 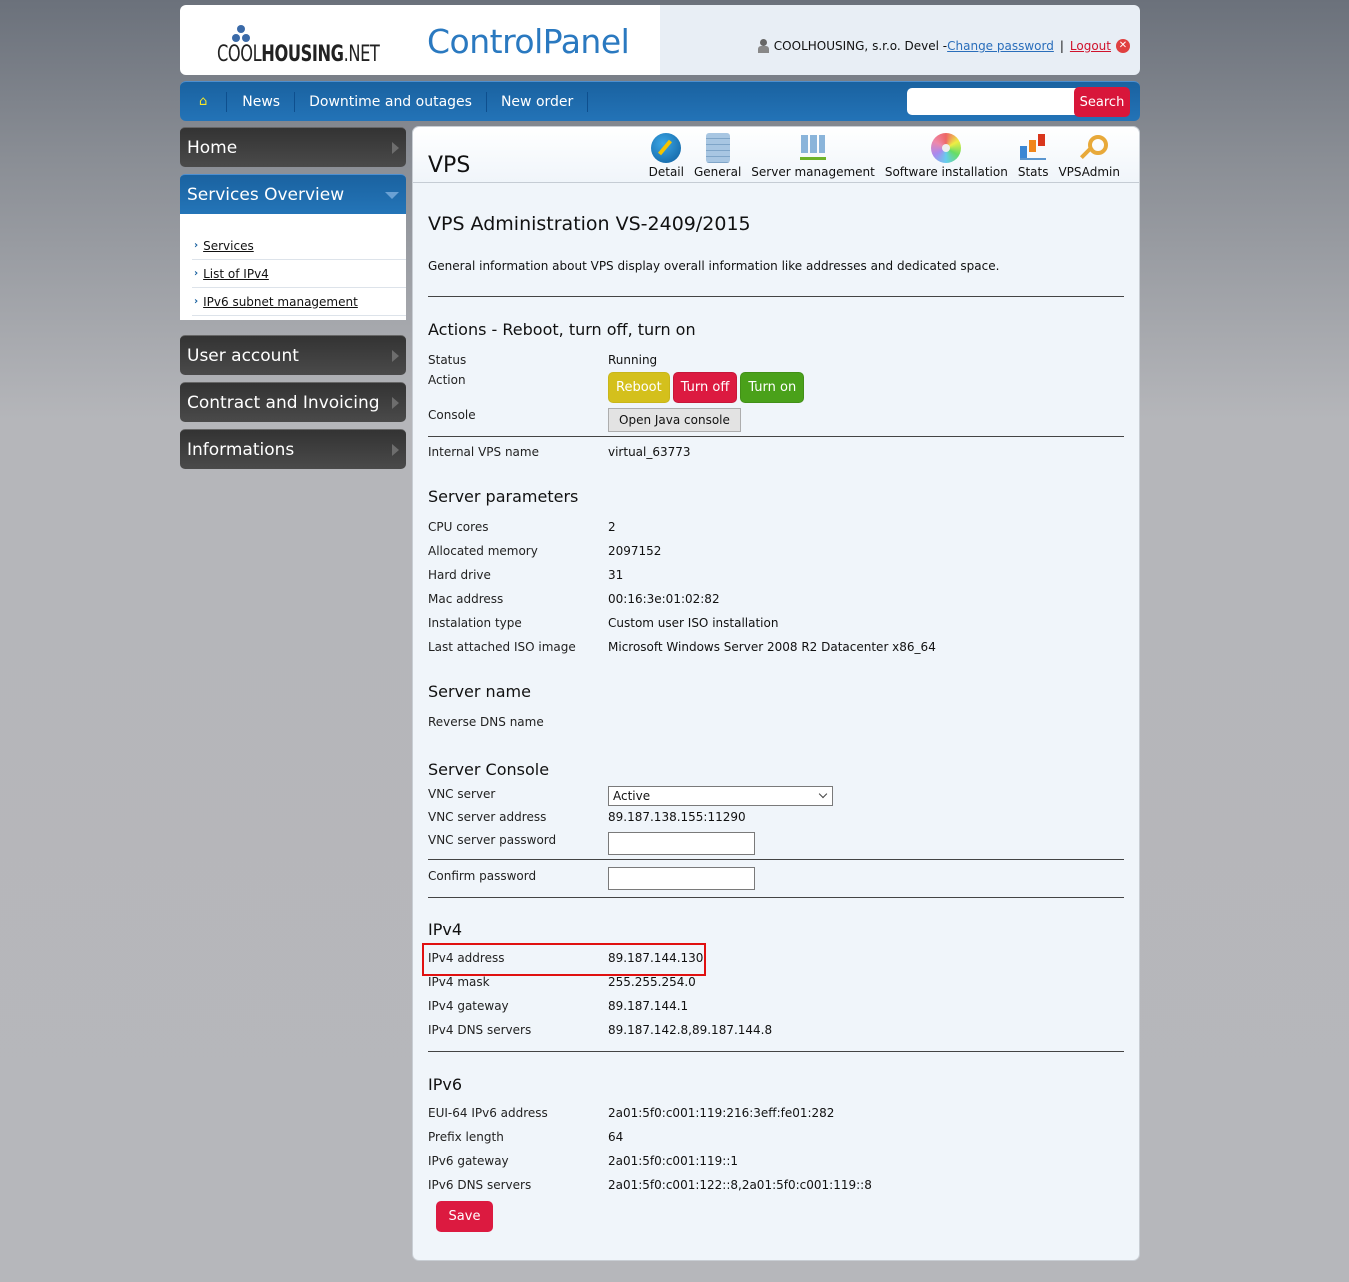 I want to click on home-icon: ⌂, so click(x=203, y=101).